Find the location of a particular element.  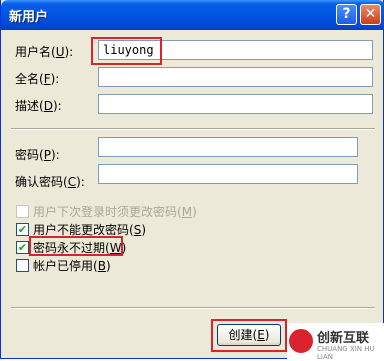

confirm-password-label: 确认密码(C): is located at coordinates (50, 182).